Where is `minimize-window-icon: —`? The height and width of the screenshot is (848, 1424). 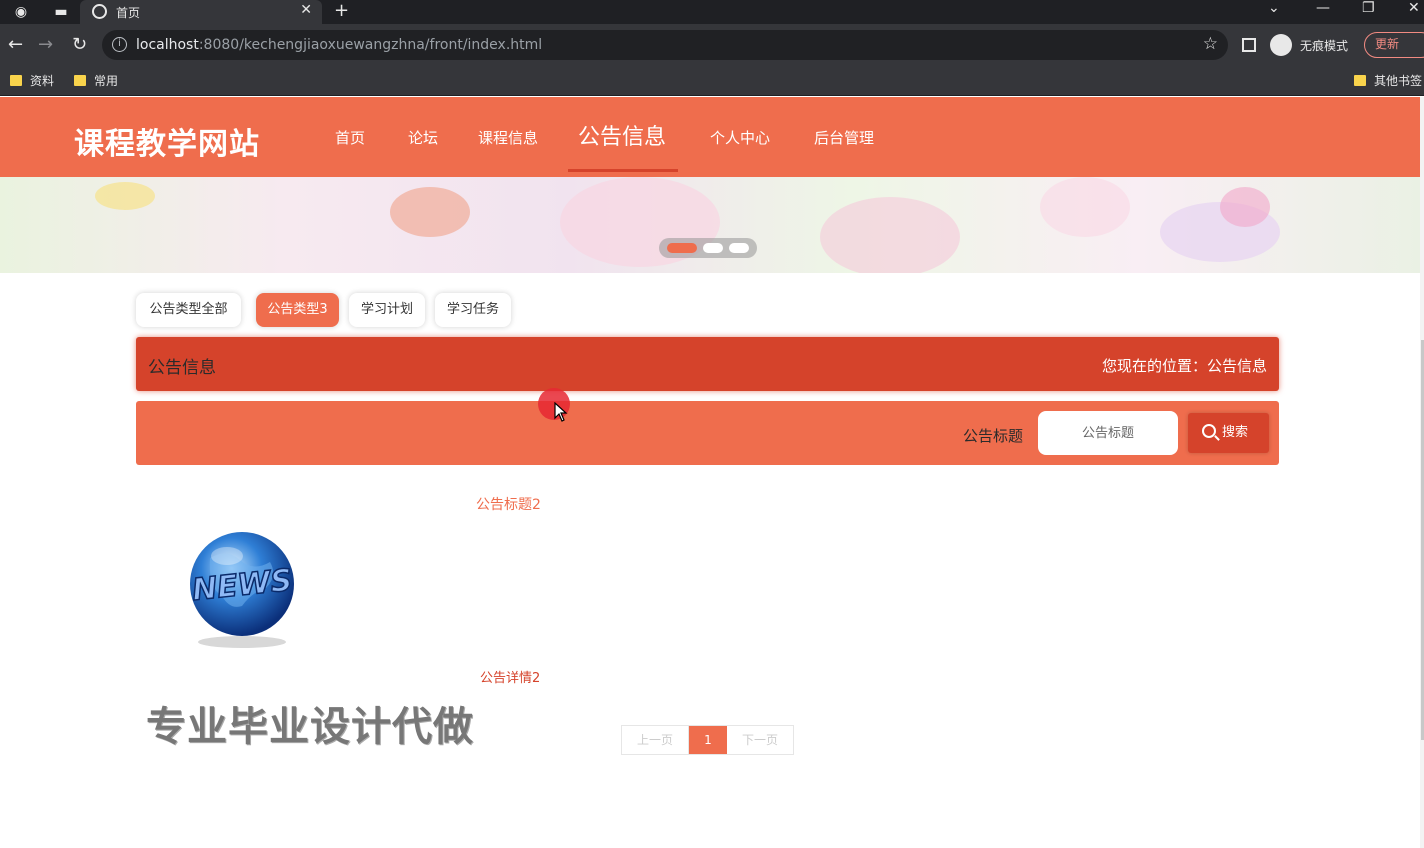
minimize-window-icon: — is located at coordinates (1323, 8).